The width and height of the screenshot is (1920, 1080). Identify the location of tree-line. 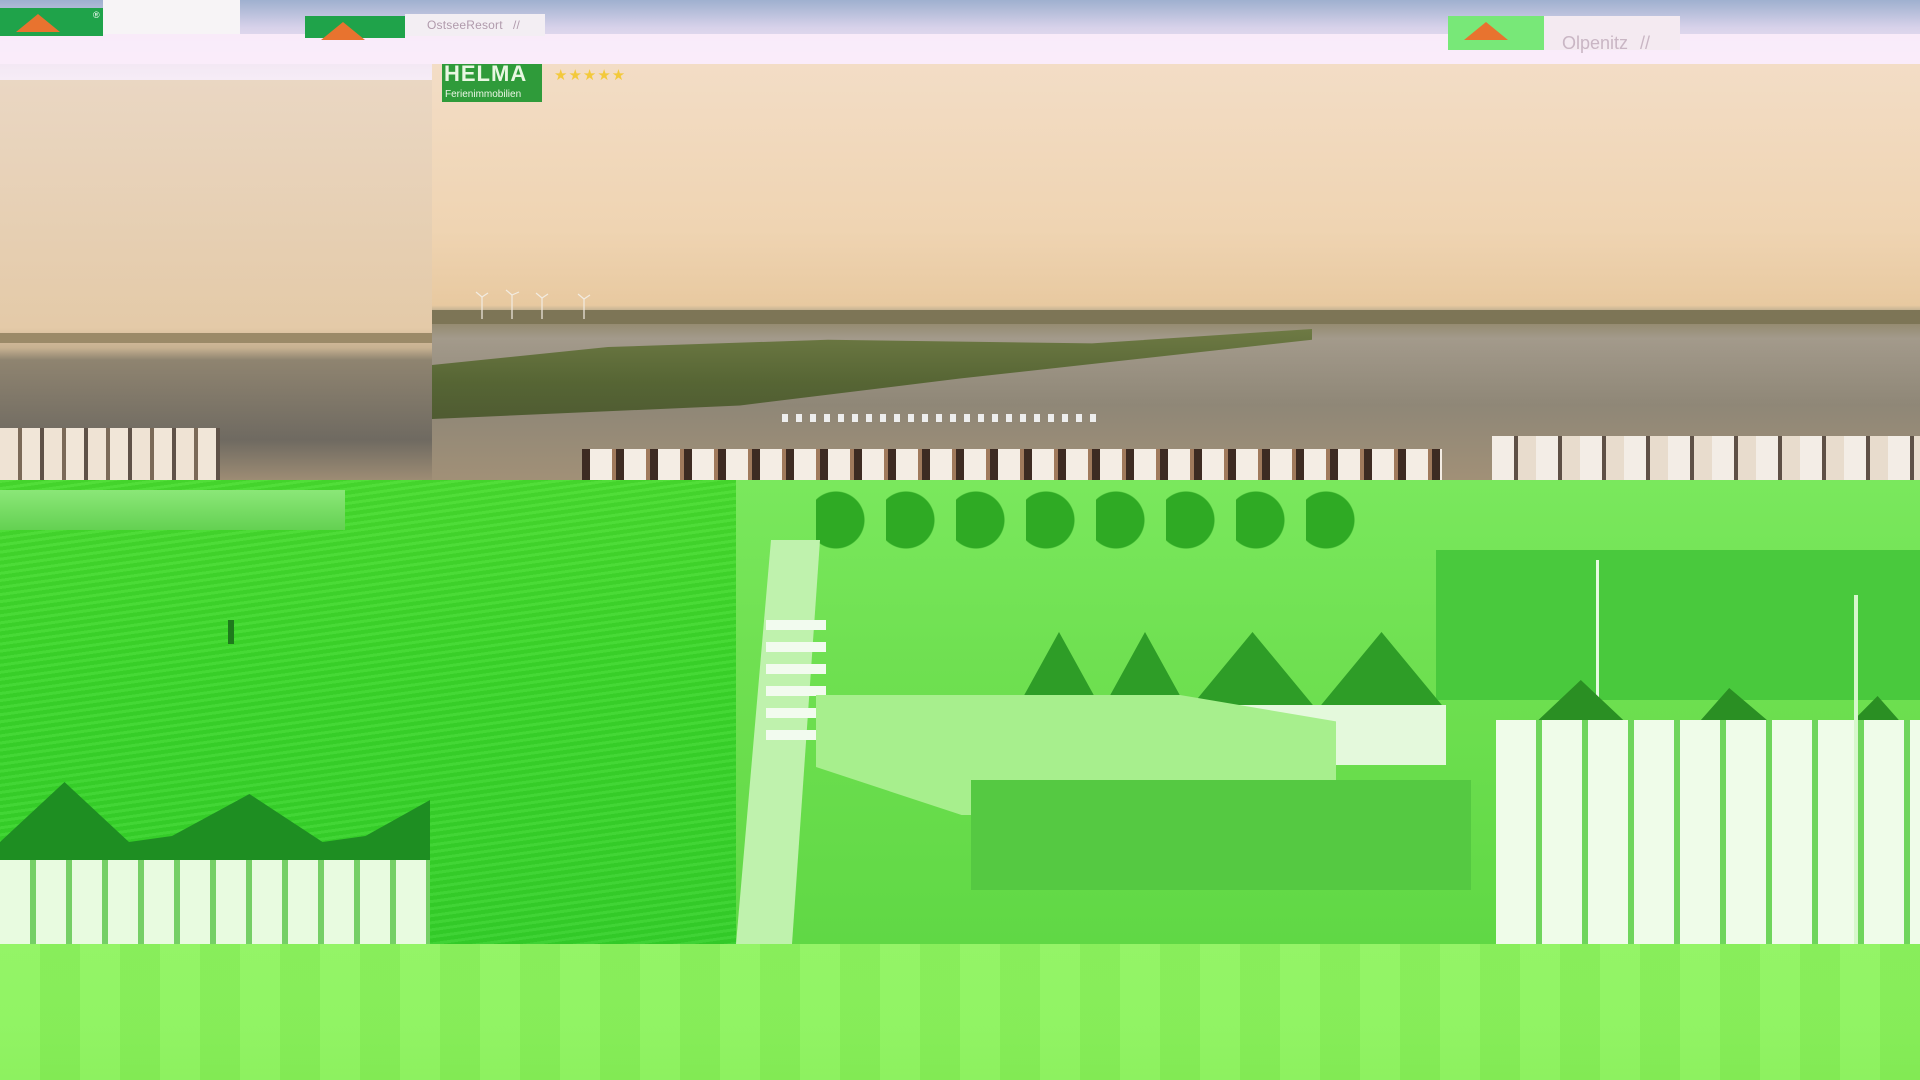
(1096, 535).